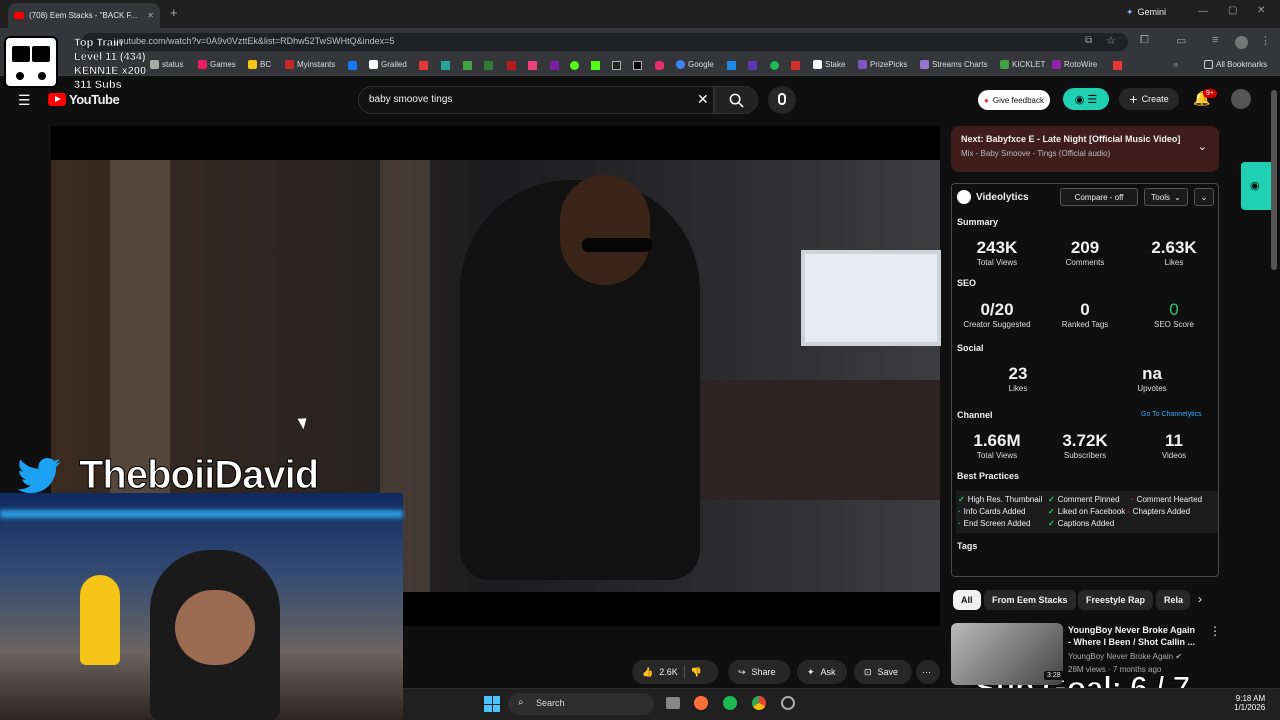  What do you see at coordinates (1203, 11) in the screenshot?
I see `minimize-icon: —` at bounding box center [1203, 11].